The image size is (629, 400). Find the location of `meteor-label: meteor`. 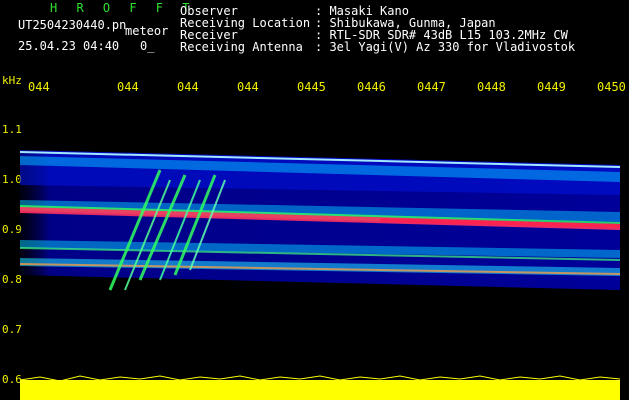

meteor-label: meteor is located at coordinates (147, 31).